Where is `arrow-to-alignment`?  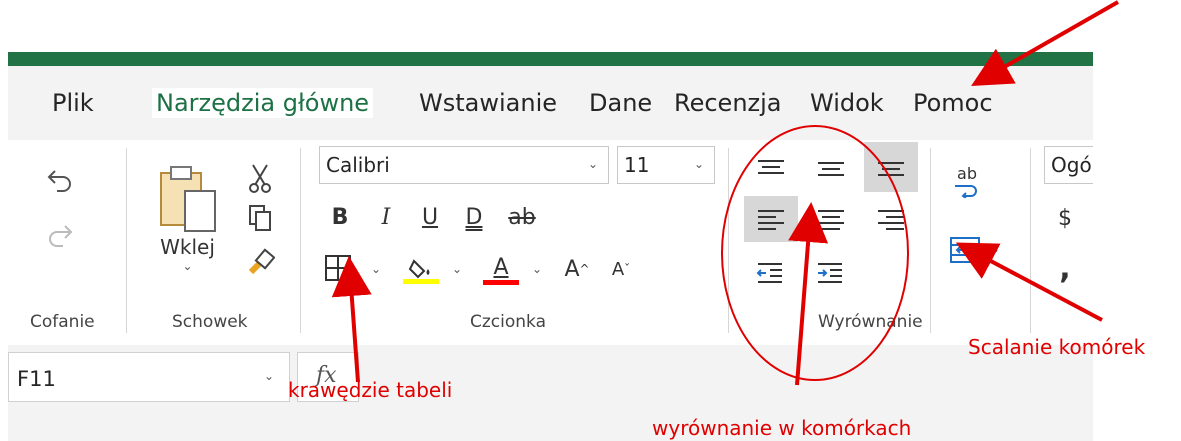
arrow-to-alignment is located at coordinates (808, 294).